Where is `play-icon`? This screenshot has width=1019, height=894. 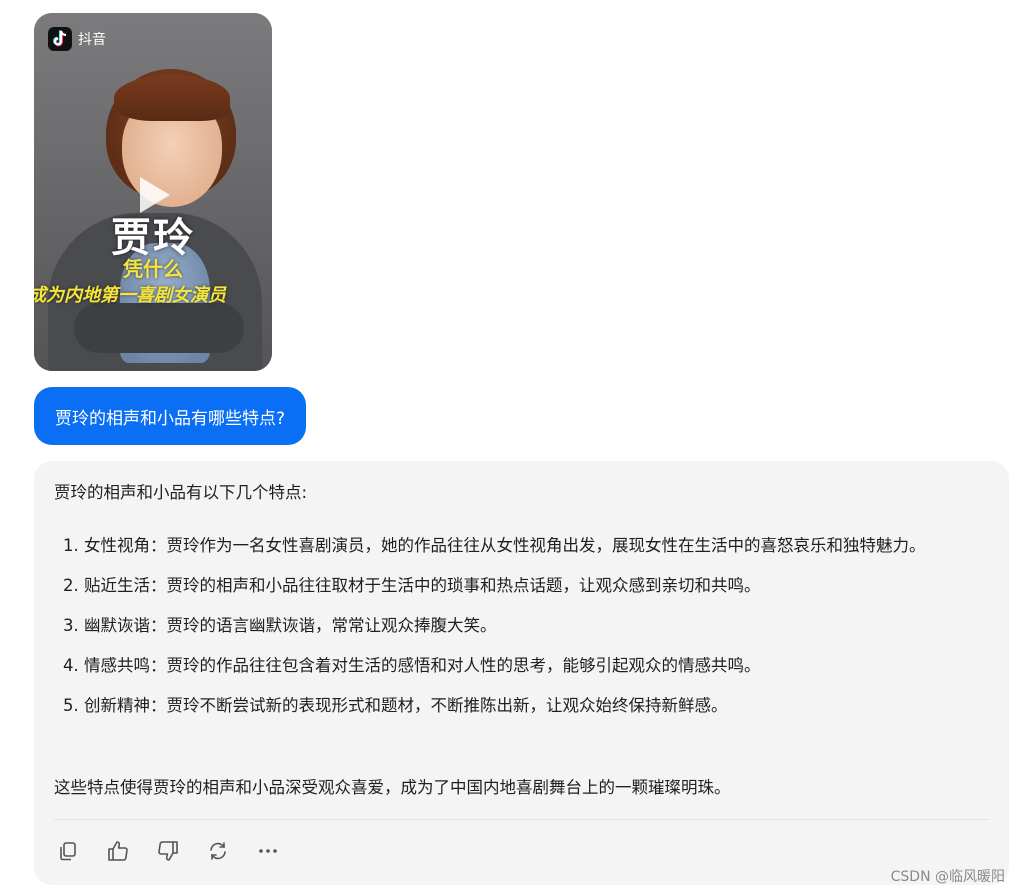
play-icon is located at coordinates (155, 195).